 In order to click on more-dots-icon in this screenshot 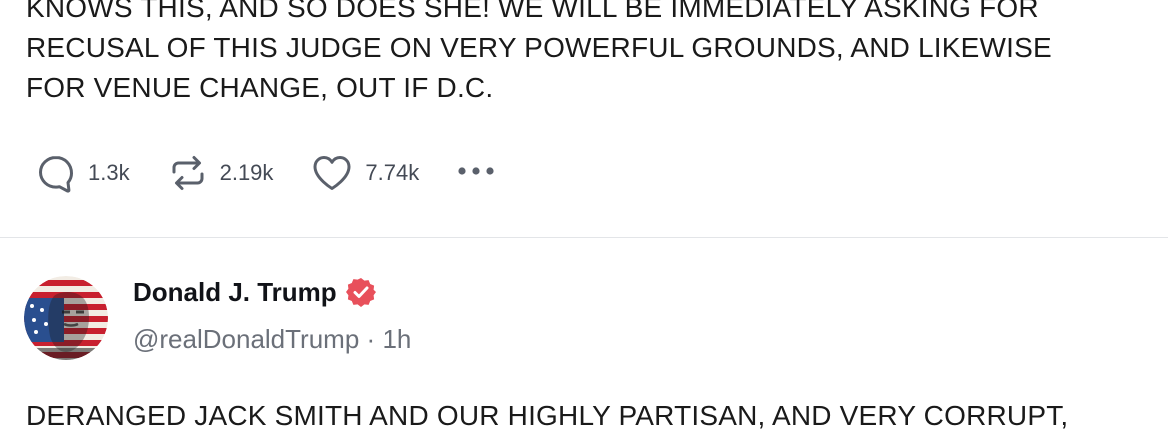, I will do `click(476, 173)`.